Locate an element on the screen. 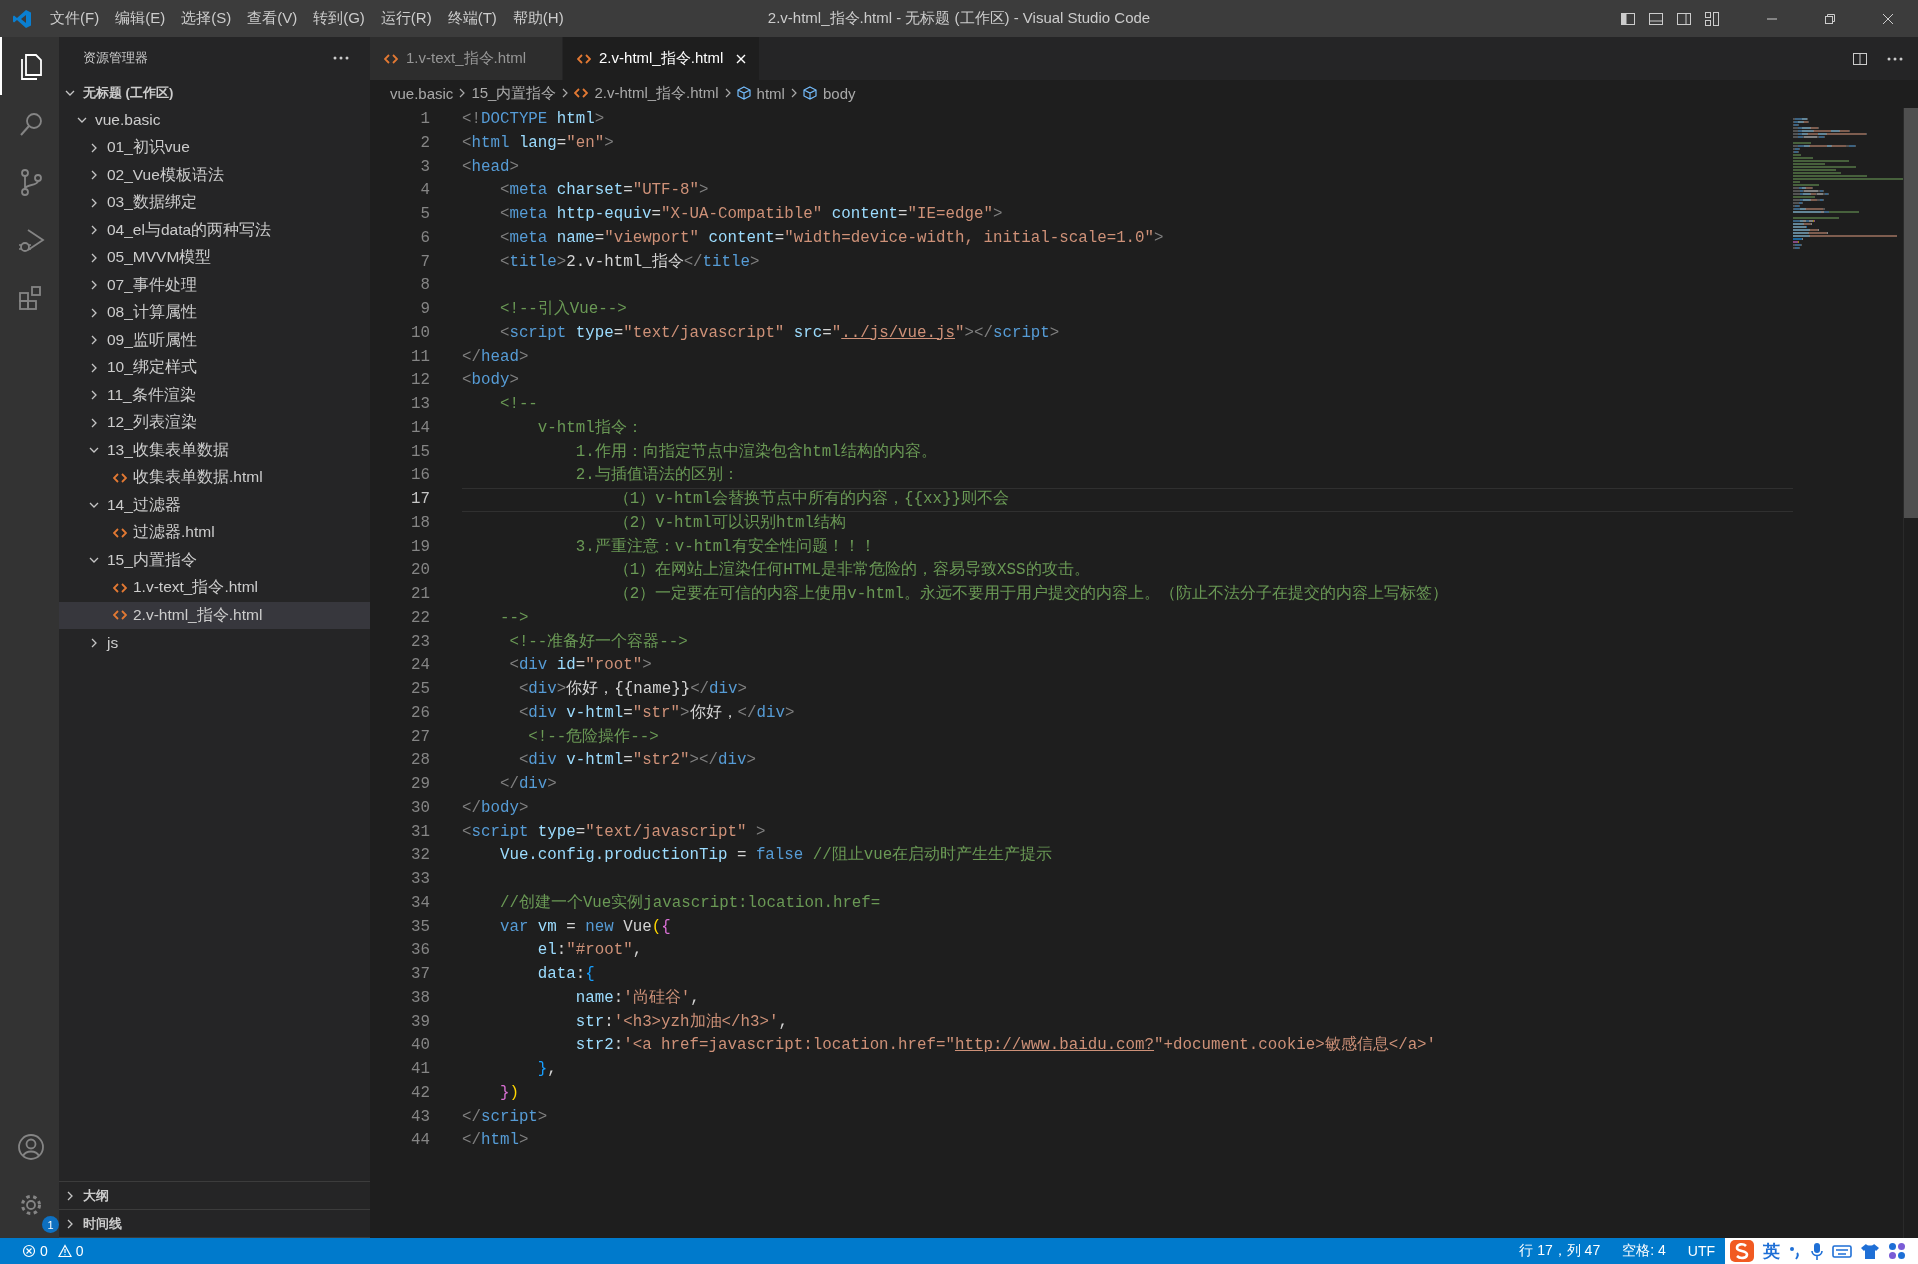 This screenshot has height=1264, width=1918. line-number: 38 is located at coordinates (420, 998).